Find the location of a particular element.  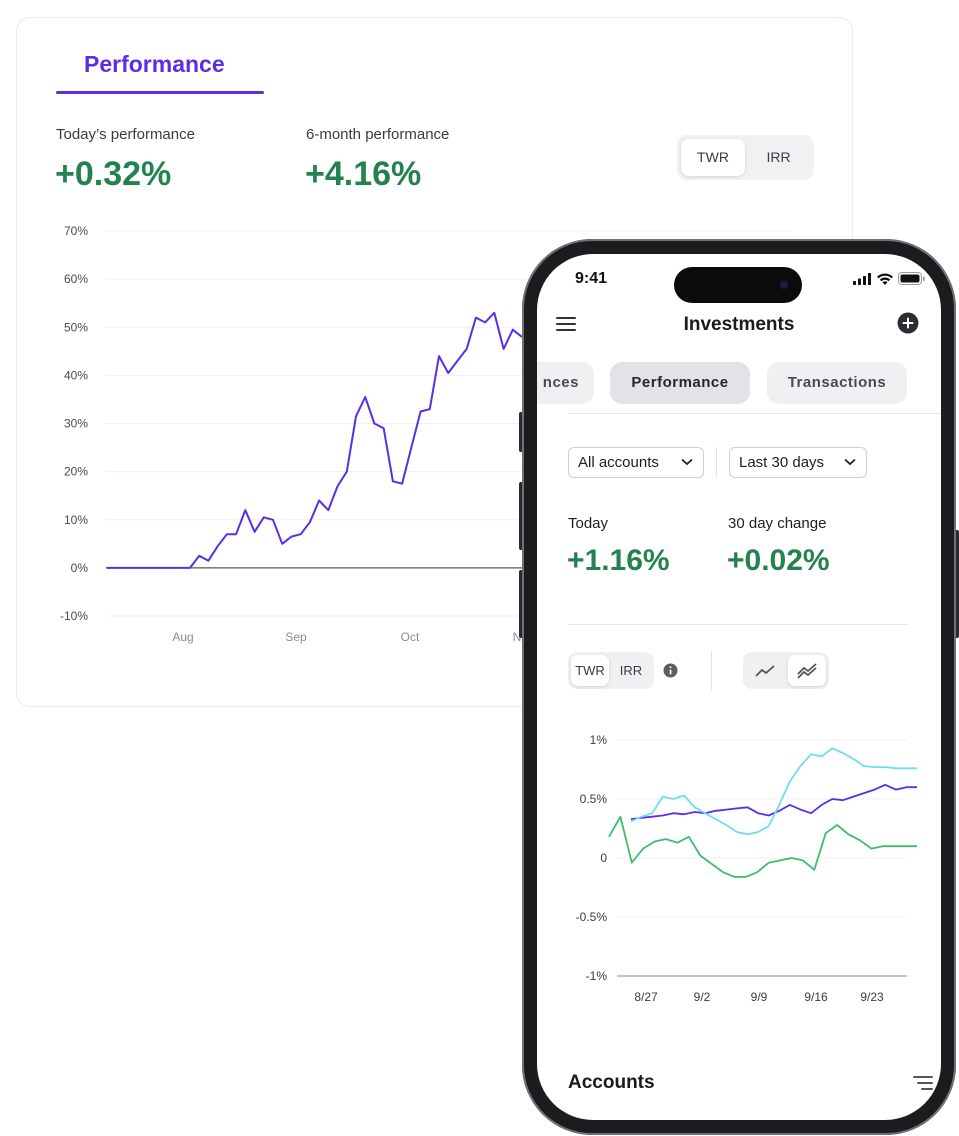

y-tick-label: -1% is located at coordinates (597, 976).